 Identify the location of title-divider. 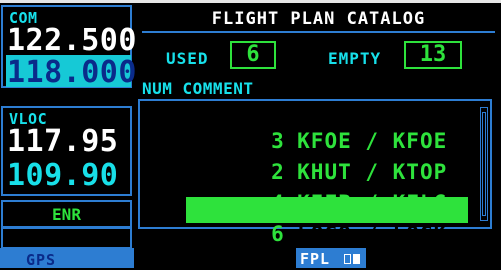
(318, 32).